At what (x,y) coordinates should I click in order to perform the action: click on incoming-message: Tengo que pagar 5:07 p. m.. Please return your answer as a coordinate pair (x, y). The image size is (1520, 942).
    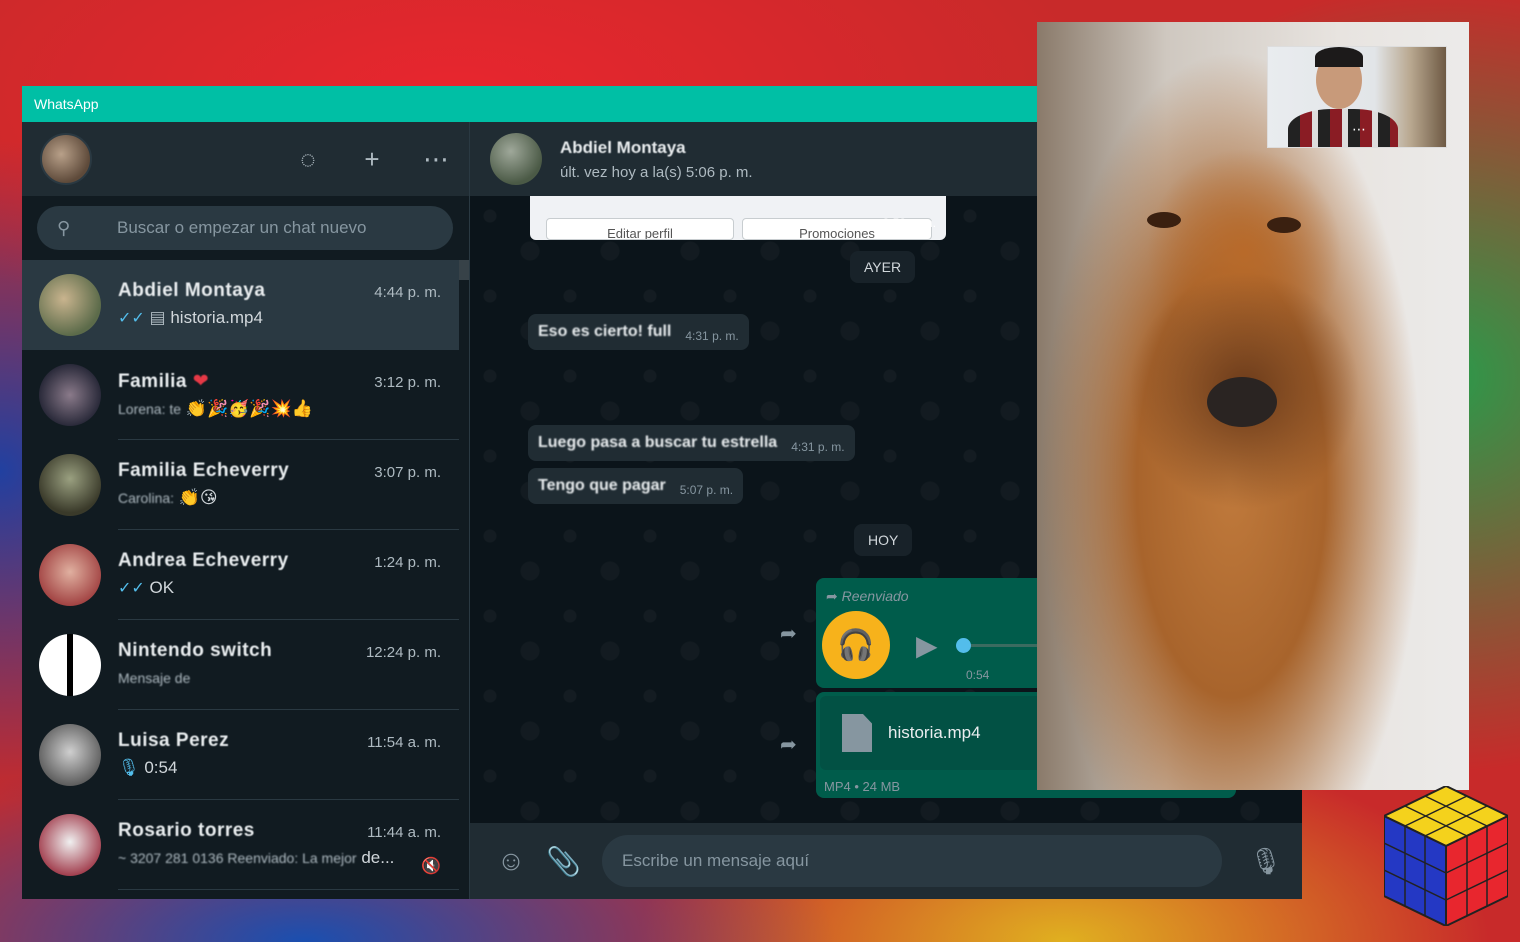
    Looking at the image, I should click on (636, 486).